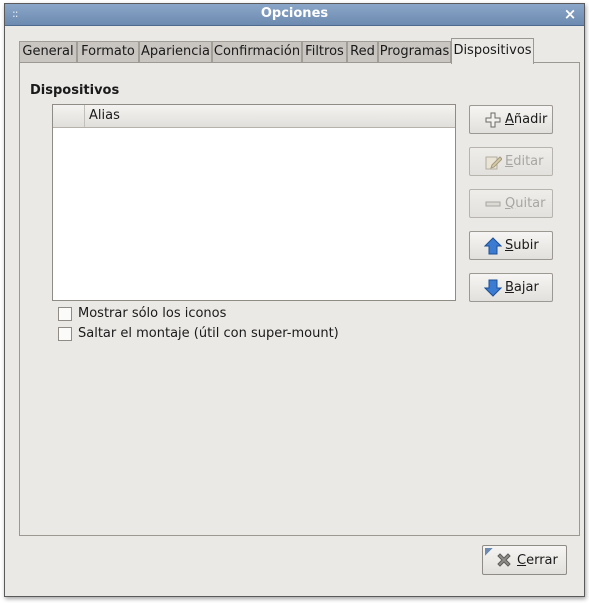 The image size is (589, 603). I want to click on add-label: ñadir, so click(530, 119).